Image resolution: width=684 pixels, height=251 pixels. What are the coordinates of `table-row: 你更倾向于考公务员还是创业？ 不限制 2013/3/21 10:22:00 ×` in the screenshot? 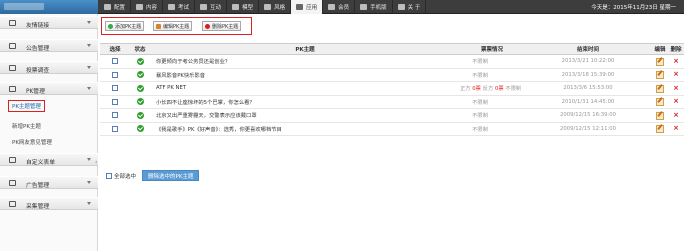 It's located at (392, 61).